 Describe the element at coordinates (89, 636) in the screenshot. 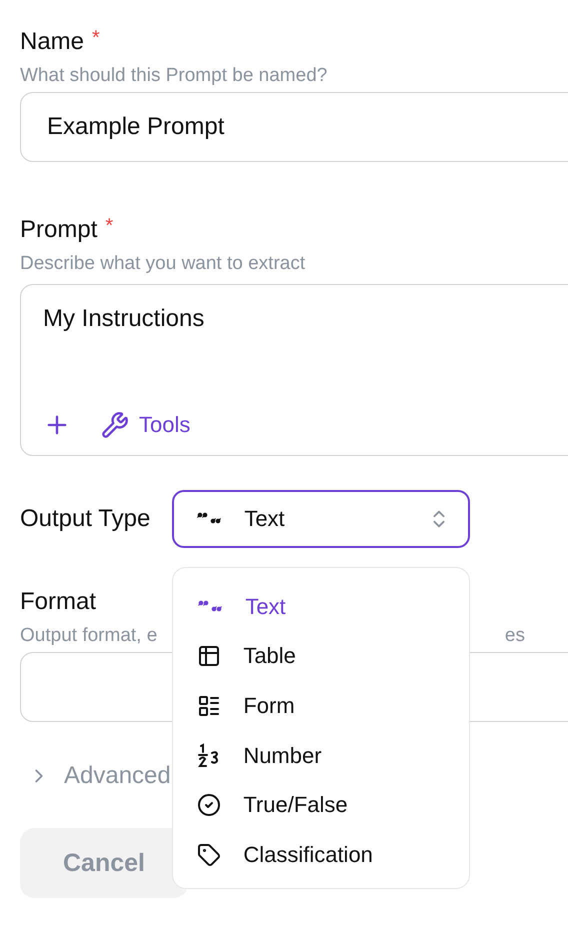

I see `field-hint: Output format, e` at that location.